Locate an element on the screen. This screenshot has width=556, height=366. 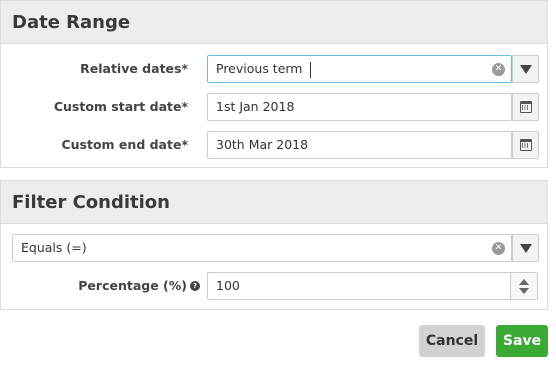
percentage-label-wrap: Percentage (%)? is located at coordinates (139, 286).